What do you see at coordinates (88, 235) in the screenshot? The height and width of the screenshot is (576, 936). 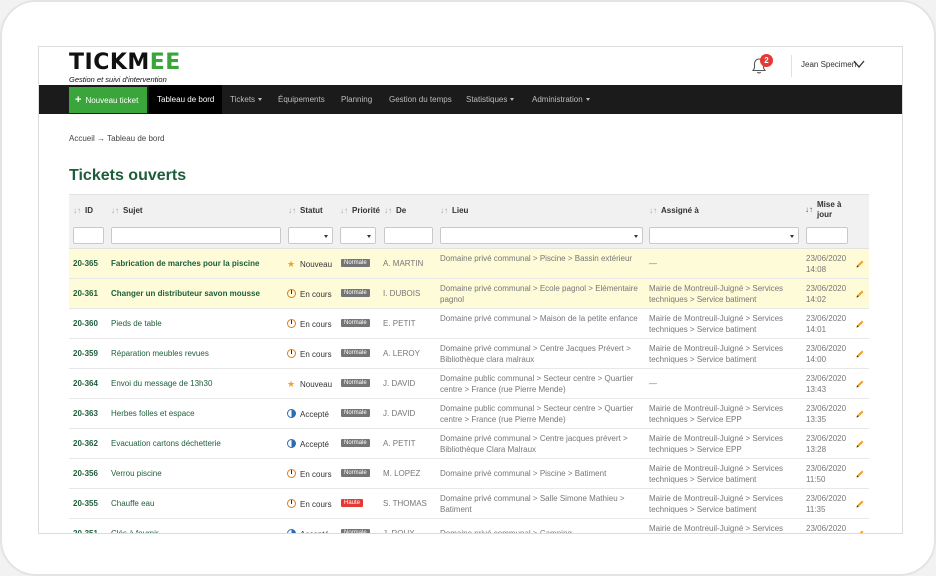 I see `filter-id-input` at bounding box center [88, 235].